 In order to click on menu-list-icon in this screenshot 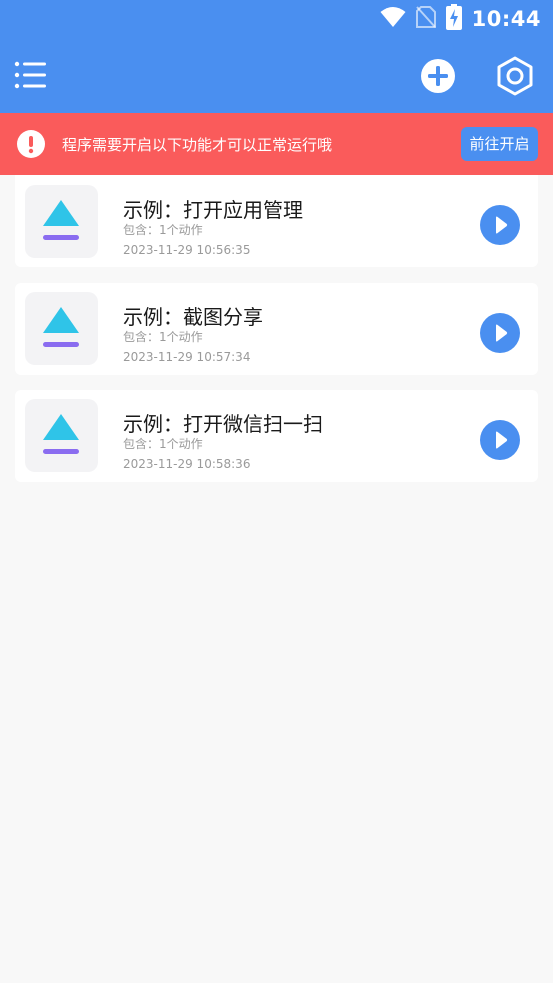, I will do `click(30, 75)`.